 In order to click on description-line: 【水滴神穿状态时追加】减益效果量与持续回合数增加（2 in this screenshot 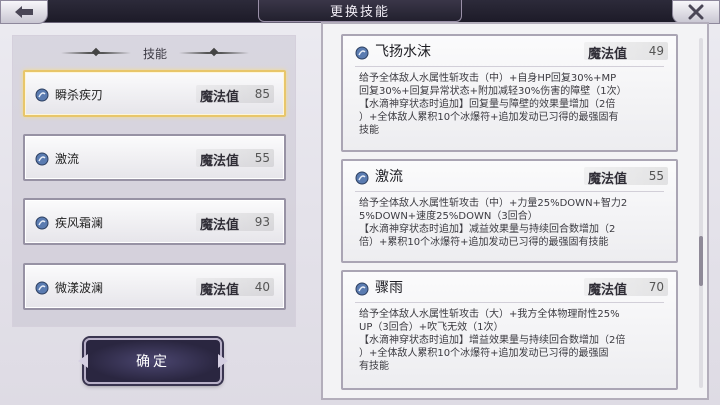, I will do `click(487, 229)`.